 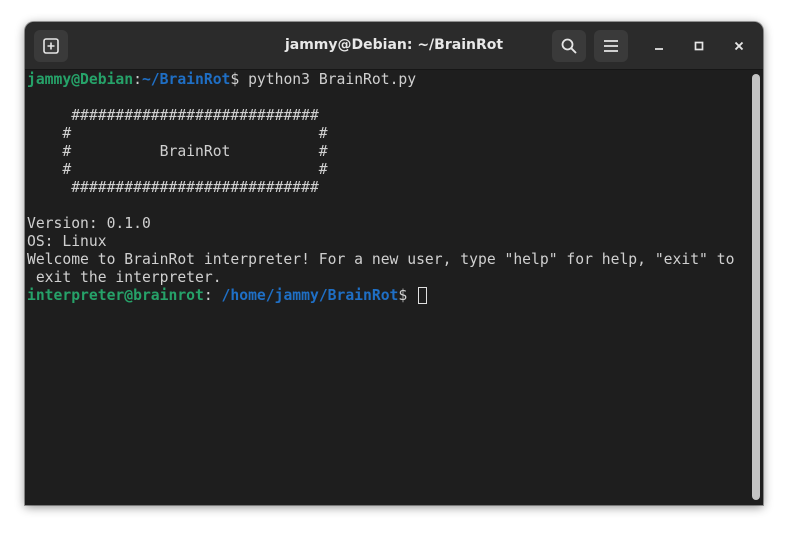 What do you see at coordinates (124, 277) in the screenshot?
I see `welcome-line-continued: exit the interpreter.` at bounding box center [124, 277].